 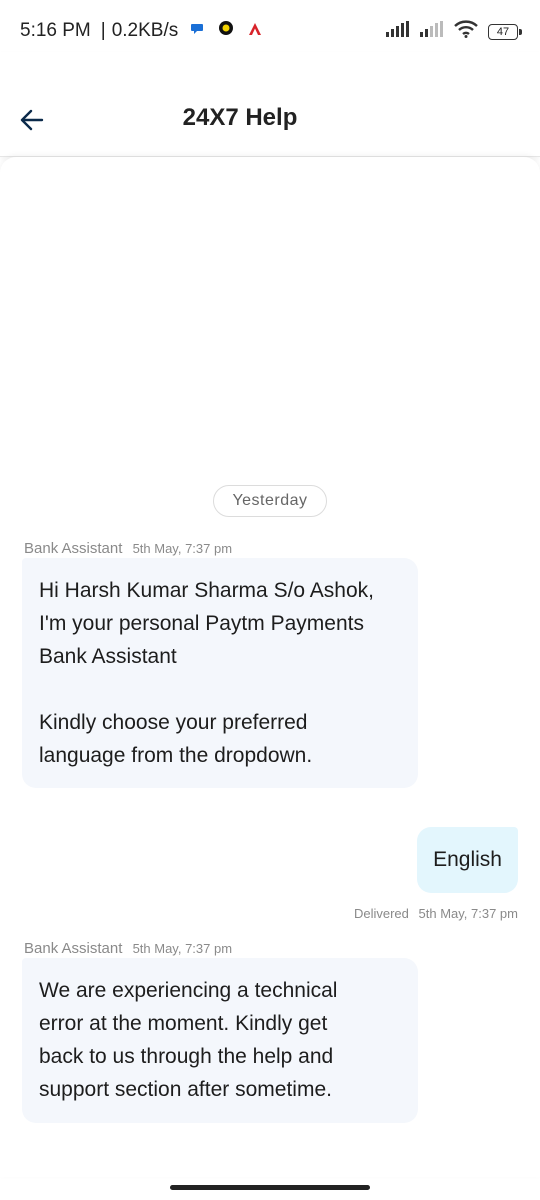 What do you see at coordinates (173, 722) in the screenshot?
I see `message-line: Kindly choose your preferred` at bounding box center [173, 722].